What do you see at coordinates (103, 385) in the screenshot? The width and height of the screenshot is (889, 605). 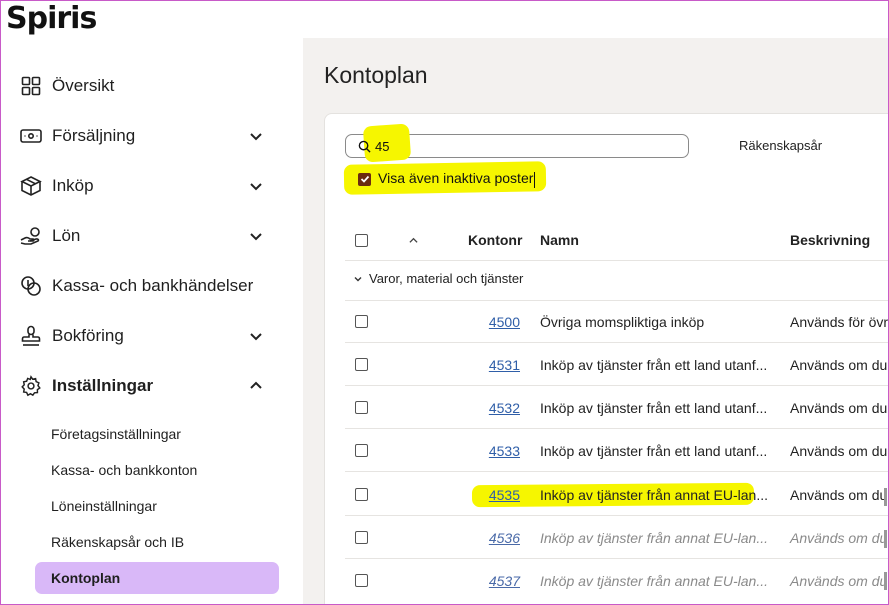 I see `sidebar-item-label: Inställningar` at bounding box center [103, 385].